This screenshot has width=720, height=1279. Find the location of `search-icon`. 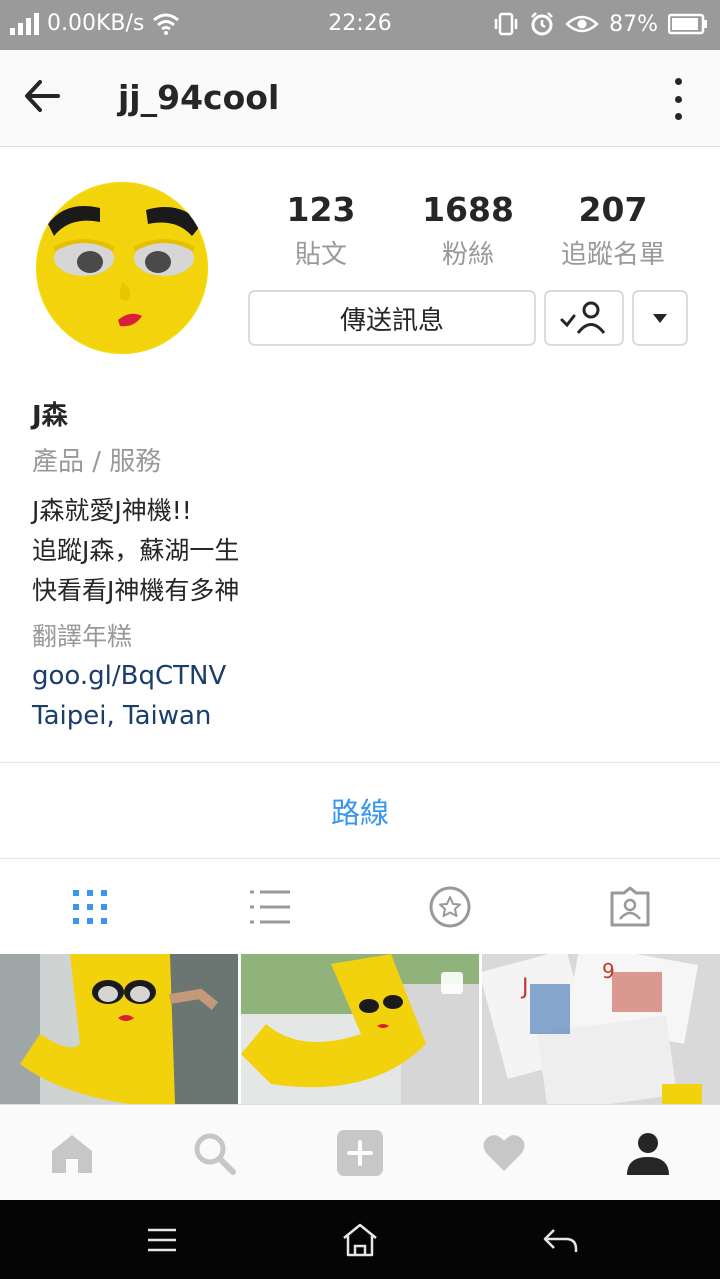

search-icon is located at coordinates (215, 1154).